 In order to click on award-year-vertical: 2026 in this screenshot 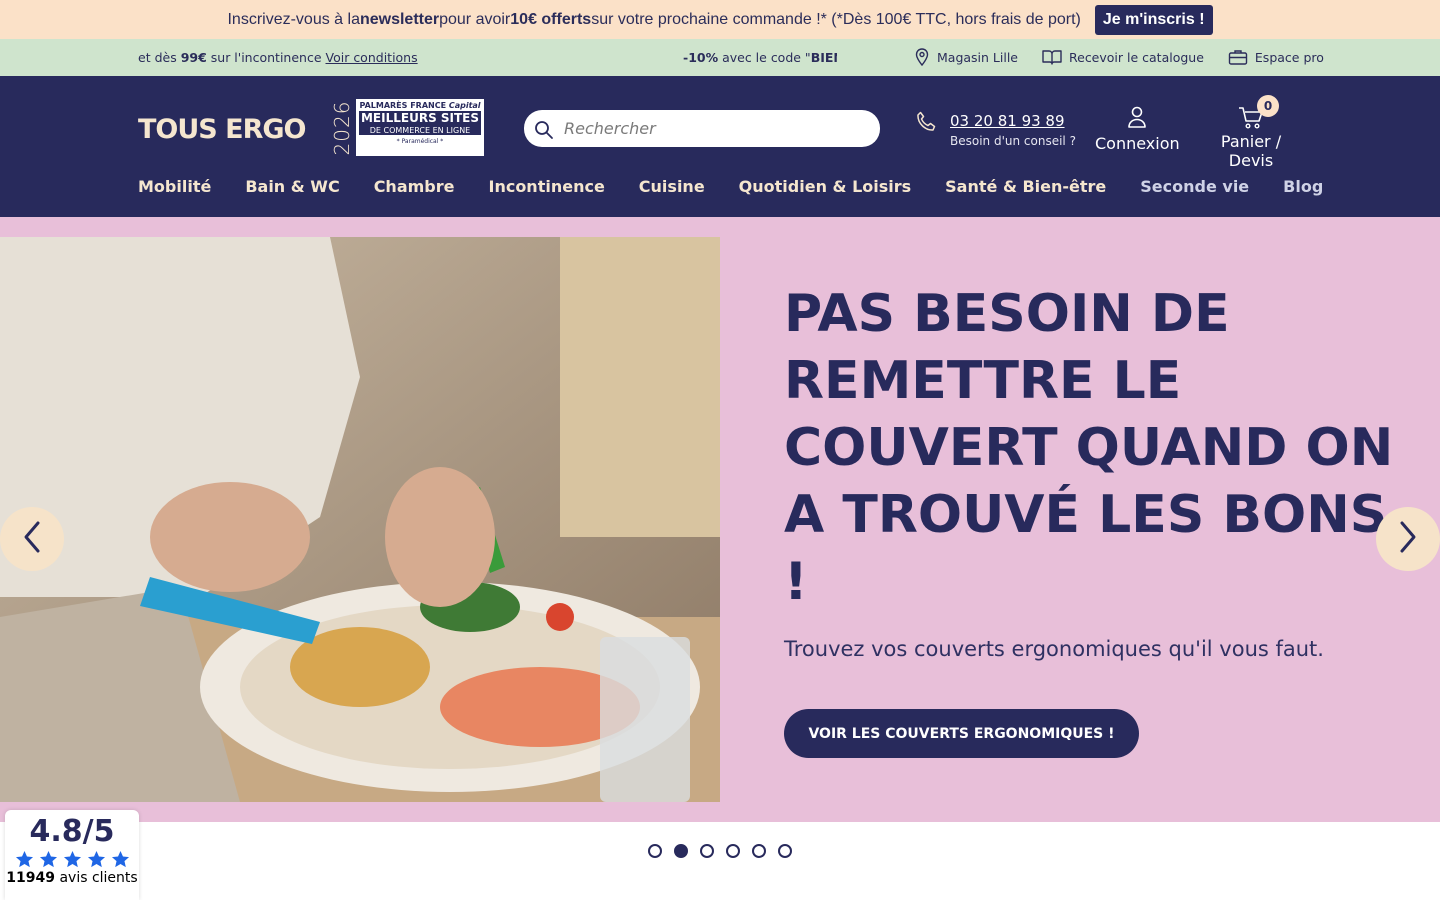, I will do `click(342, 128)`.